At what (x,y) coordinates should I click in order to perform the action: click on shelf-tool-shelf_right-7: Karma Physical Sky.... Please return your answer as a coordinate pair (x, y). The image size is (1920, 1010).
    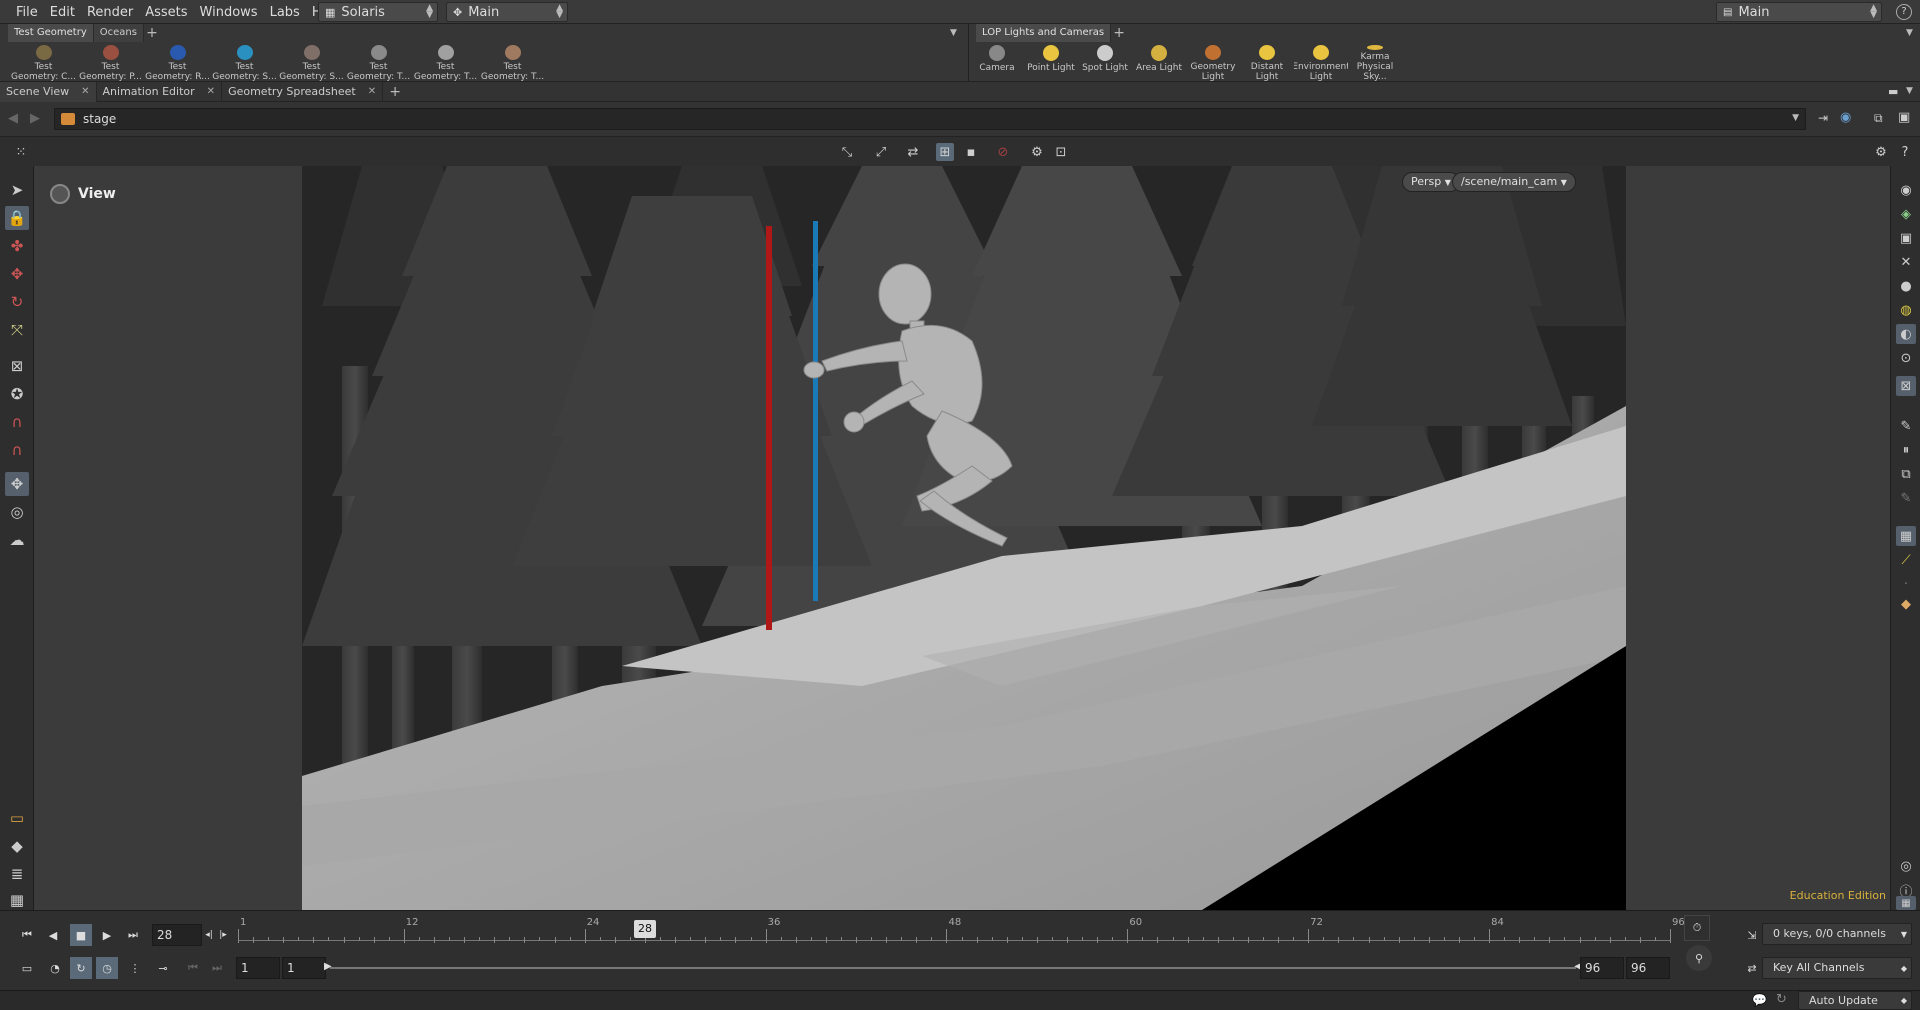
    Looking at the image, I should click on (1375, 63).